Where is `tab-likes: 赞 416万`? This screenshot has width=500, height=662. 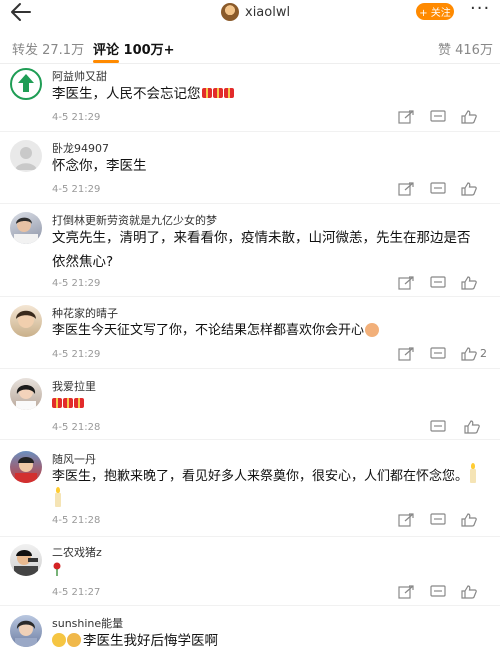 tab-likes: 赞 416万 is located at coordinates (465, 48).